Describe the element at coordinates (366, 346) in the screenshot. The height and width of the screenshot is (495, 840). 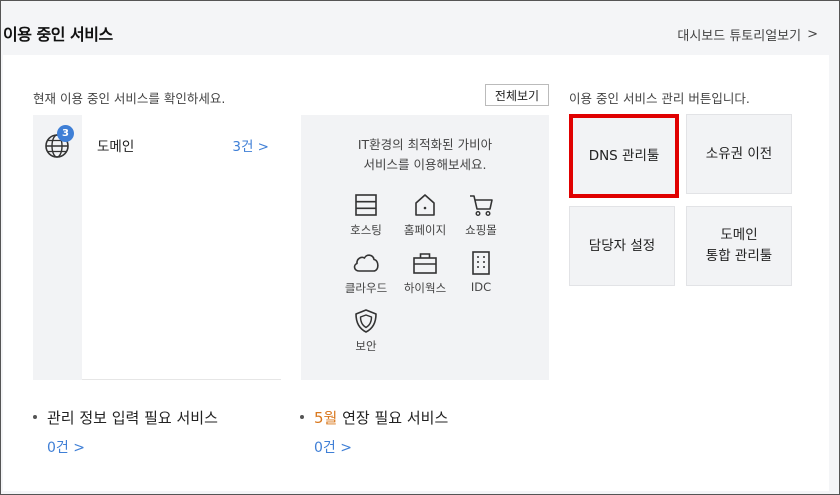
I see `service-label: 보안` at that location.